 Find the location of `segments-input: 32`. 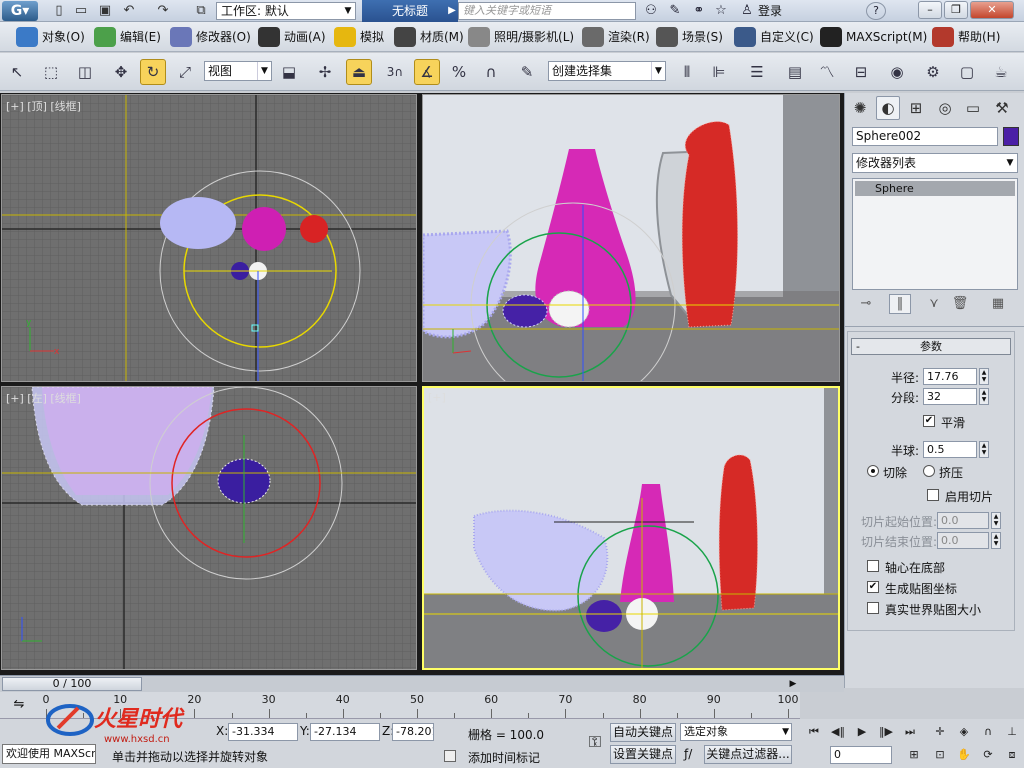

segments-input: 32 is located at coordinates (950, 396).